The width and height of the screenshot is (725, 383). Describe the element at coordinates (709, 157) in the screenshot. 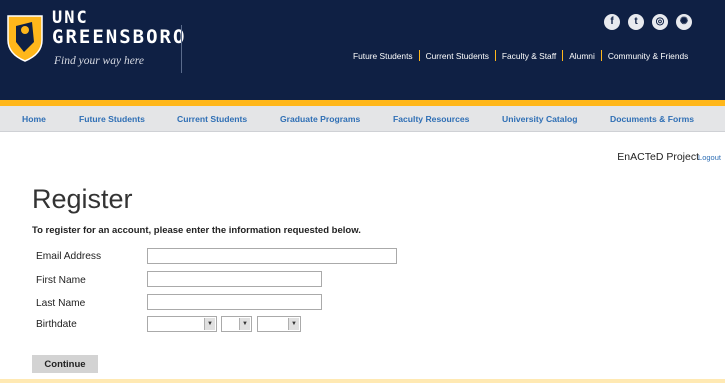

I see `logout-link: Logout` at that location.